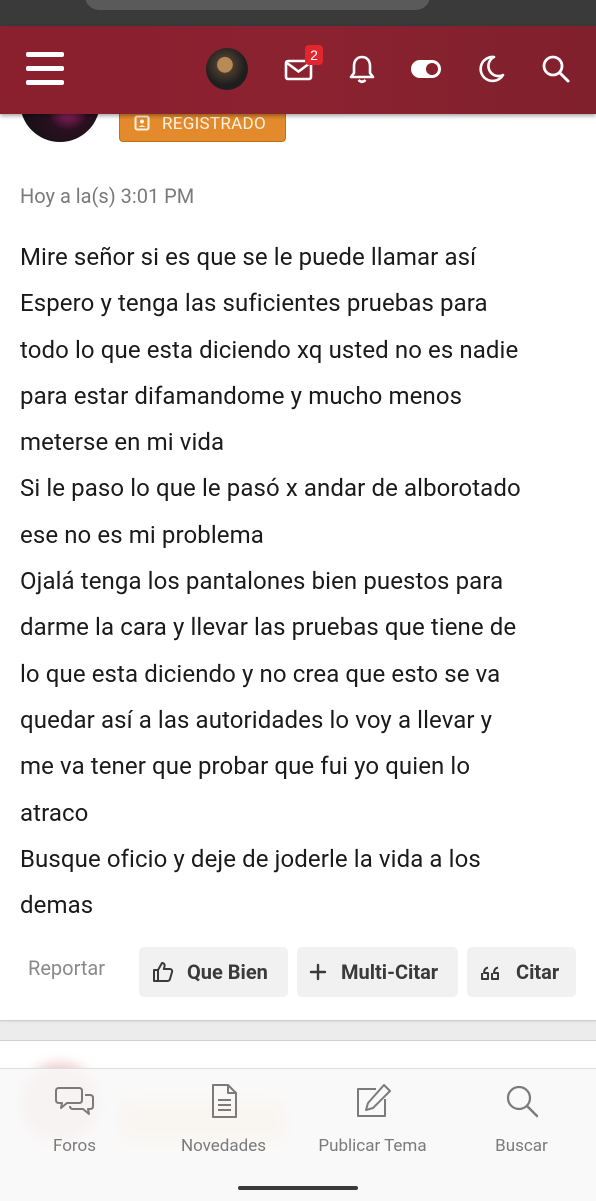 The width and height of the screenshot is (596, 1201). Describe the element at coordinates (142, 534) in the screenshot. I see `post-line: ese no es mi problema` at that location.